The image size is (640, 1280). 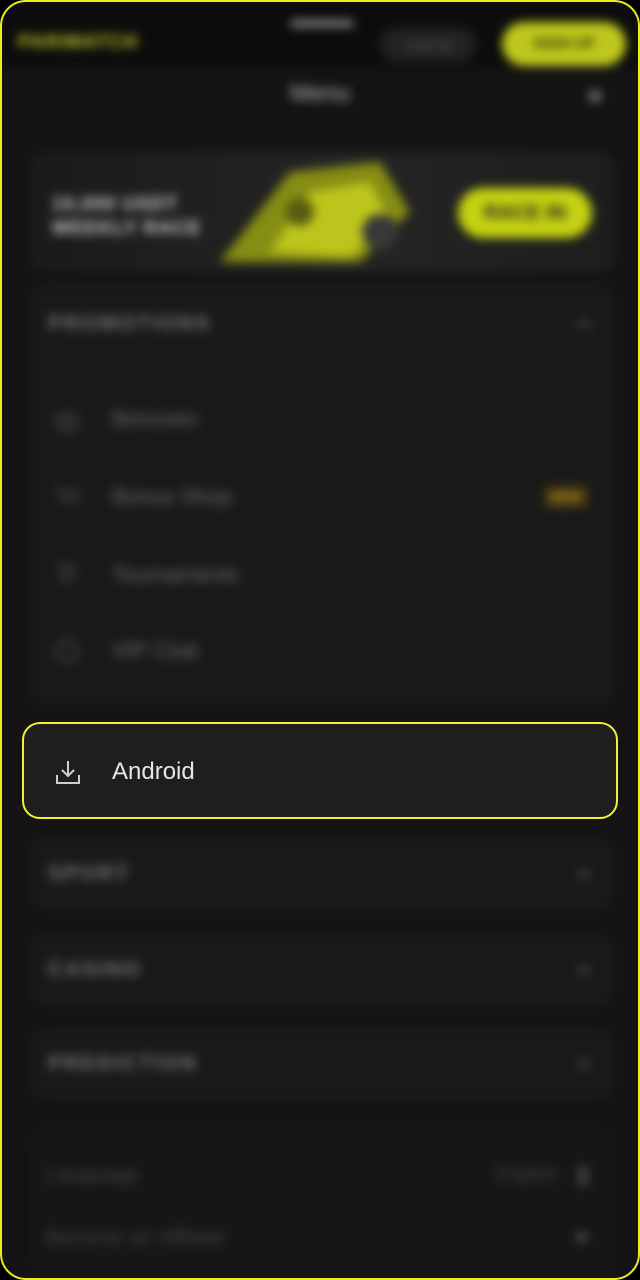 What do you see at coordinates (428, 45) in the screenshot?
I see `login-button: LOG IN` at bounding box center [428, 45].